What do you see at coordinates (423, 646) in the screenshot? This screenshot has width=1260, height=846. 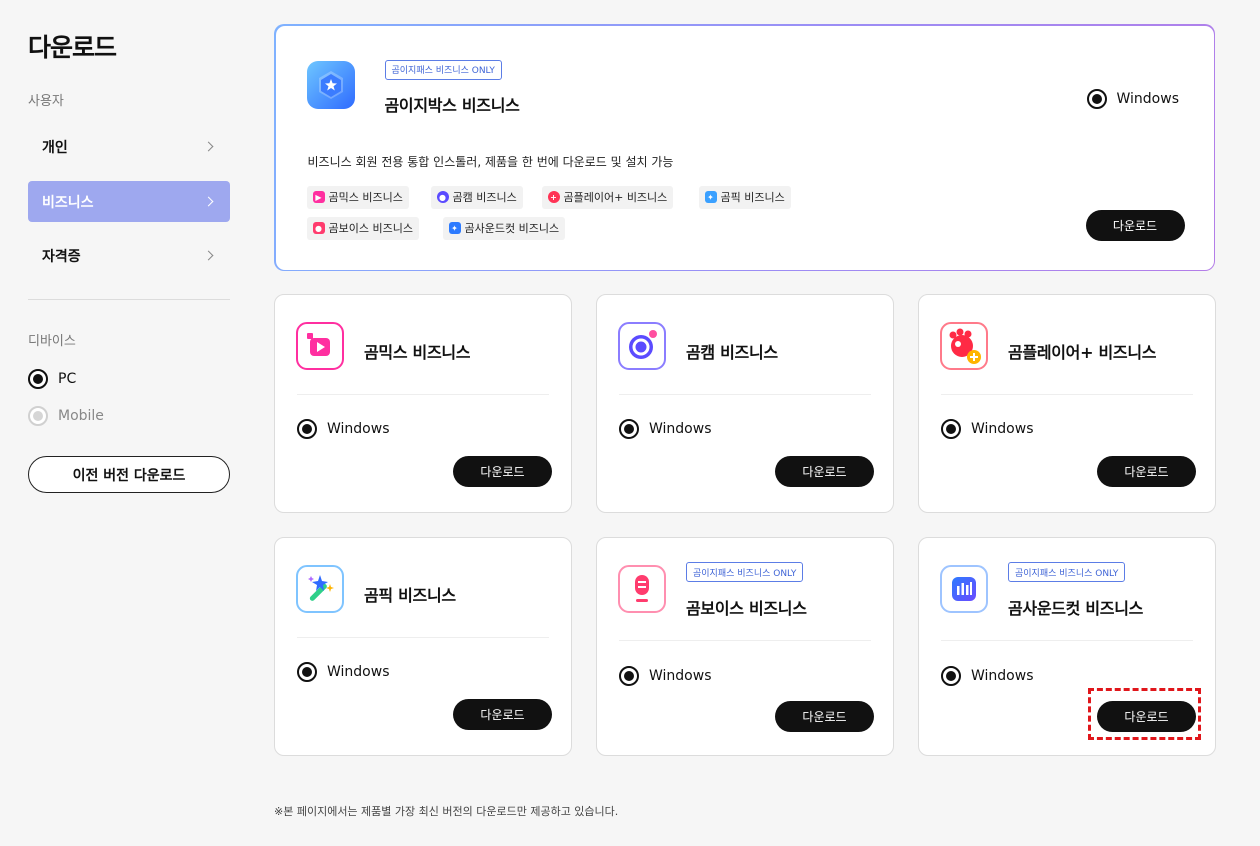 I see `gompic-business-card: 곰픽 비즈니스 Windows 다운로드` at bounding box center [423, 646].